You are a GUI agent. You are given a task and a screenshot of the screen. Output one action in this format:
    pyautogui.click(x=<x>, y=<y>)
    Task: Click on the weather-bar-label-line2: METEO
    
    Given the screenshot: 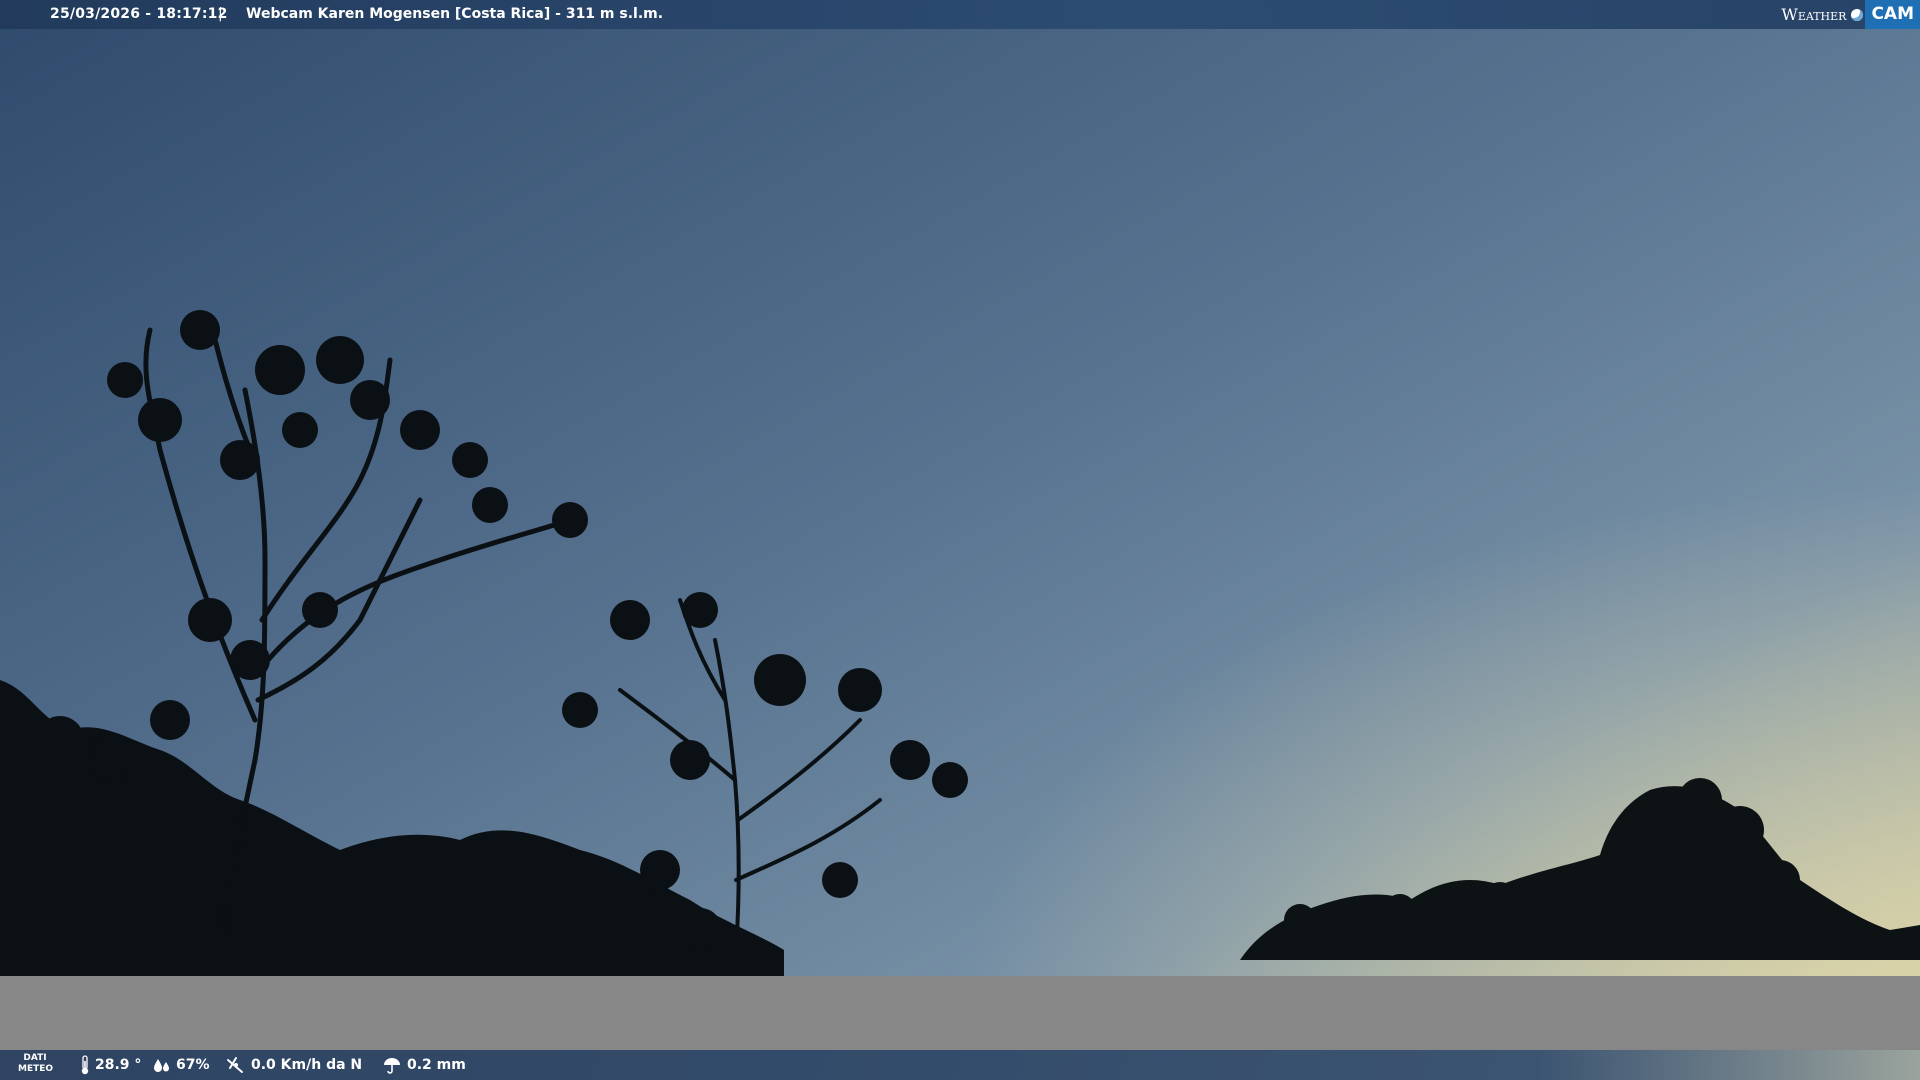 What is the action you would take?
    pyautogui.click(x=36, y=1069)
    